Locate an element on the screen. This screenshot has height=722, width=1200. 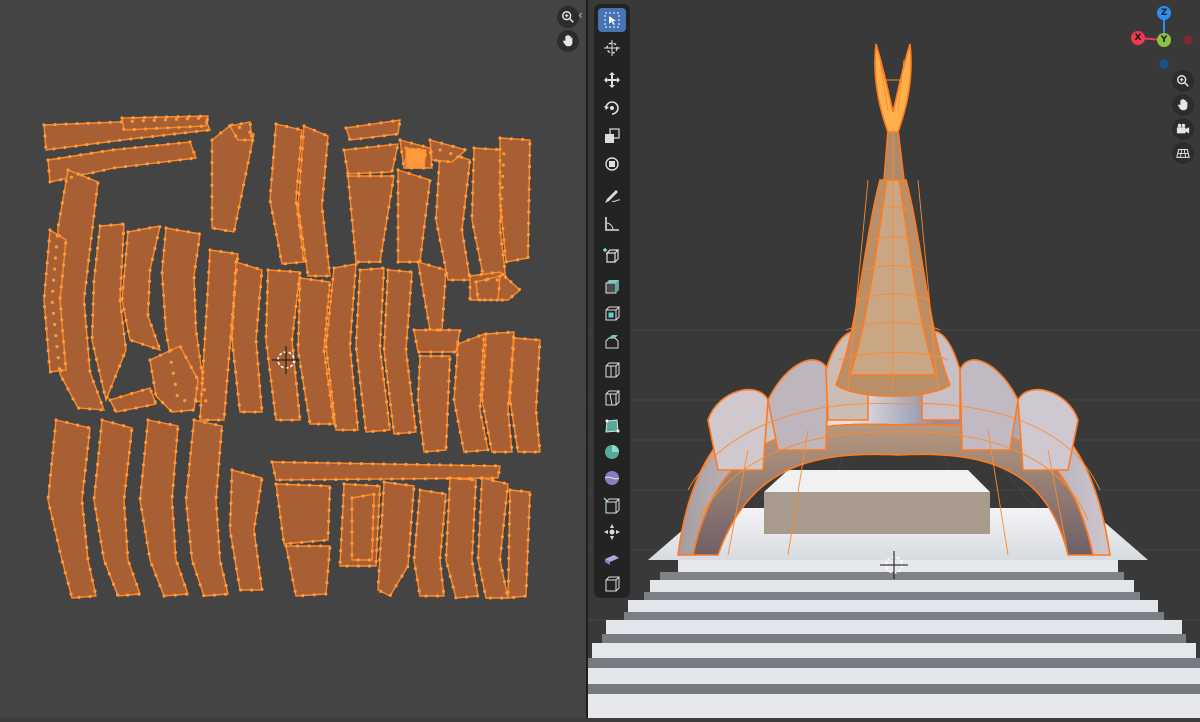
rotate-icon is located at coordinates (612, 108).